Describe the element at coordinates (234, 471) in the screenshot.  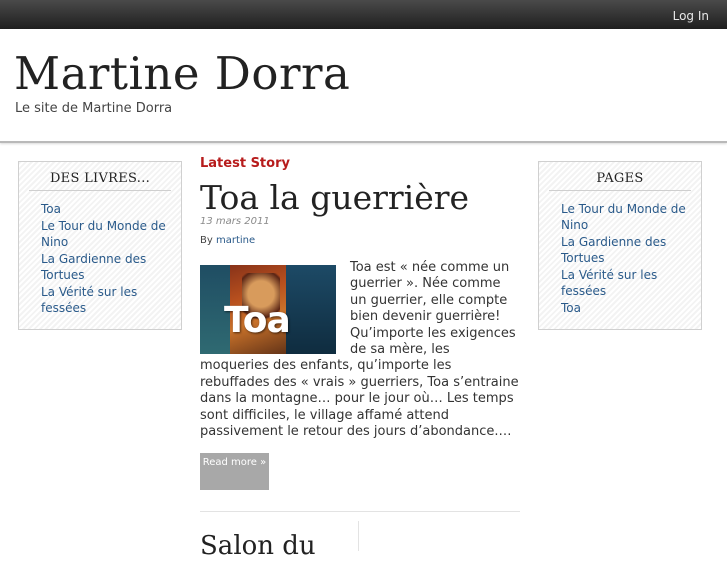
I see `read-more-button: Read more »` at that location.